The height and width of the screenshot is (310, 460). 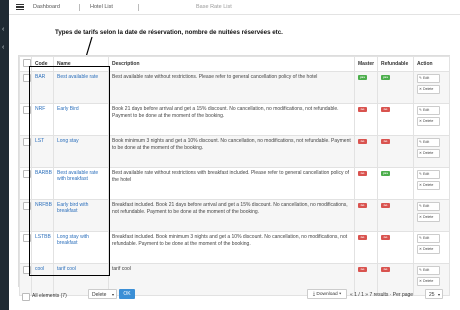 What do you see at coordinates (434, 294) in the screenshot?
I see `per-page-select: 25 ▾` at bounding box center [434, 294].